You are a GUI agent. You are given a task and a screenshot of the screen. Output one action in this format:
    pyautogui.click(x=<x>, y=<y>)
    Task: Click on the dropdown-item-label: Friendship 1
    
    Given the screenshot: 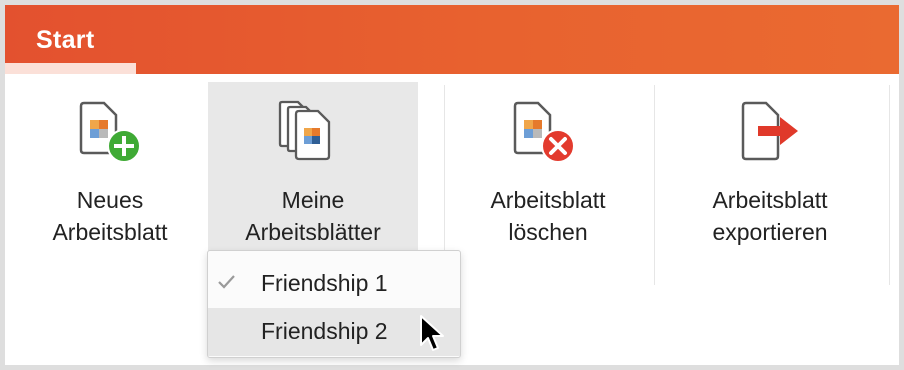 What is the action you would take?
    pyautogui.click(x=324, y=283)
    